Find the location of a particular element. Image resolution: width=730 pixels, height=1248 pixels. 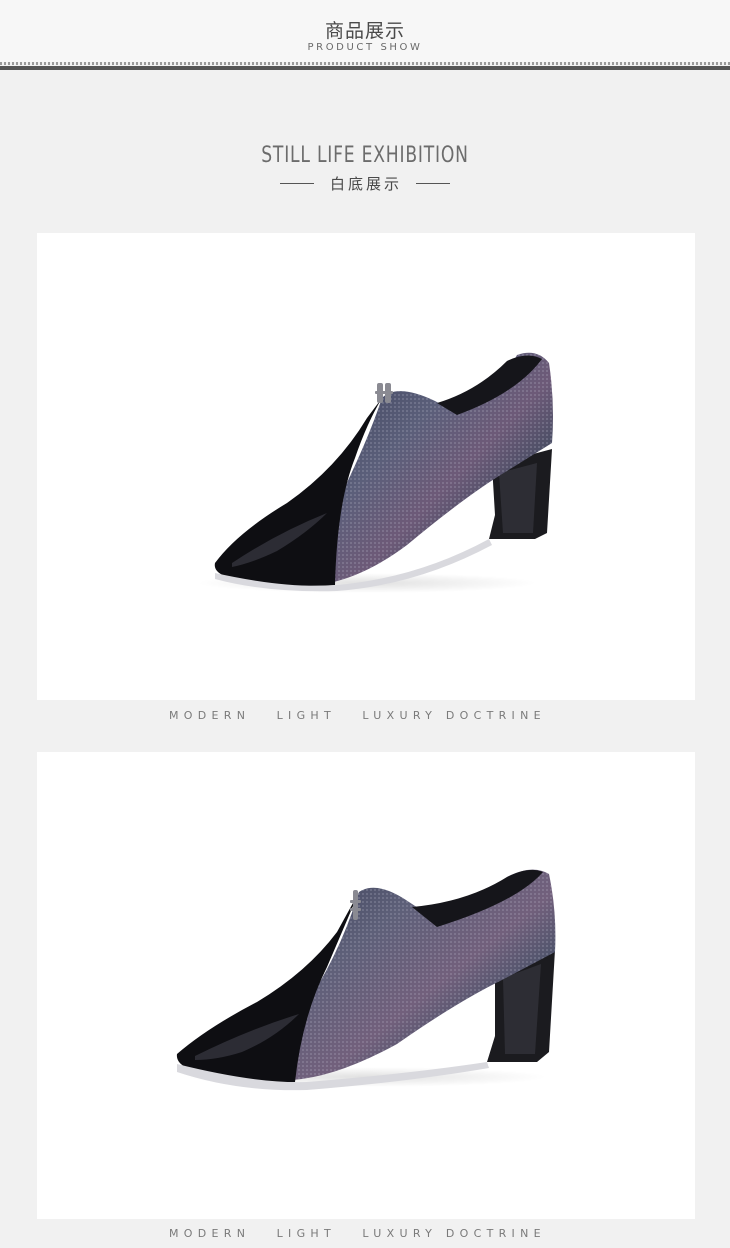

header-bar: 商品展示 PRODUCT SHOW is located at coordinates (365, 31).